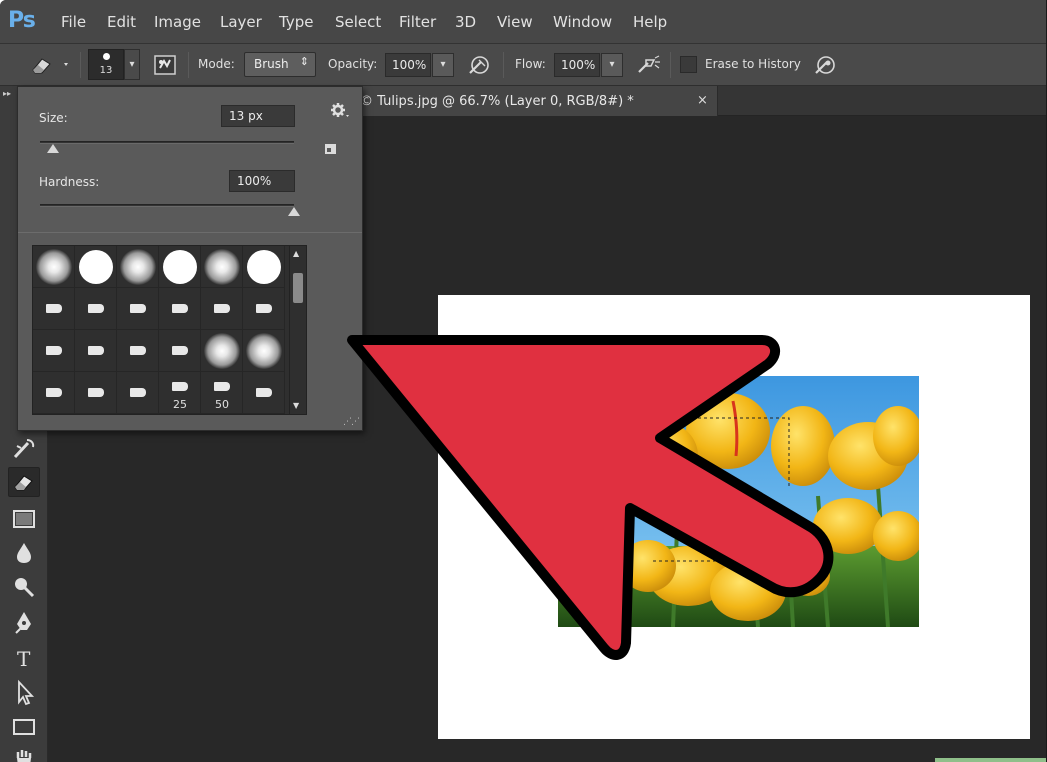 The image size is (1047, 762). What do you see at coordinates (132, 64) in the screenshot?
I see `brush-picker-dropdown: ▾` at bounding box center [132, 64].